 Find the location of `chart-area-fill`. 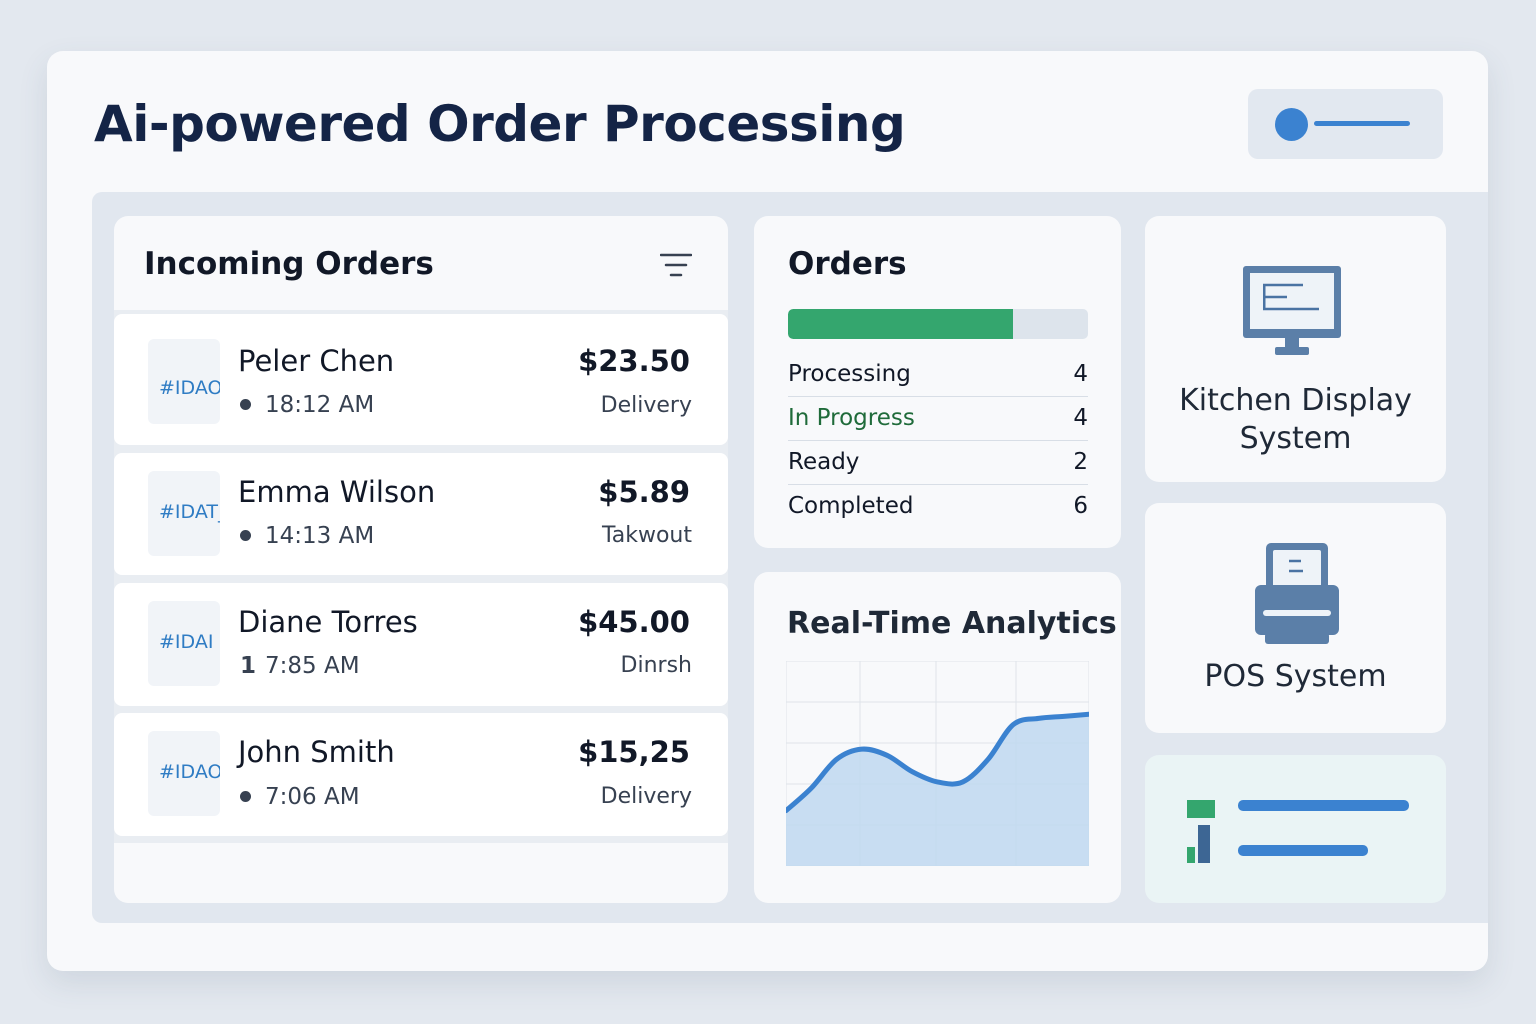

chart-area-fill is located at coordinates (937, 790).